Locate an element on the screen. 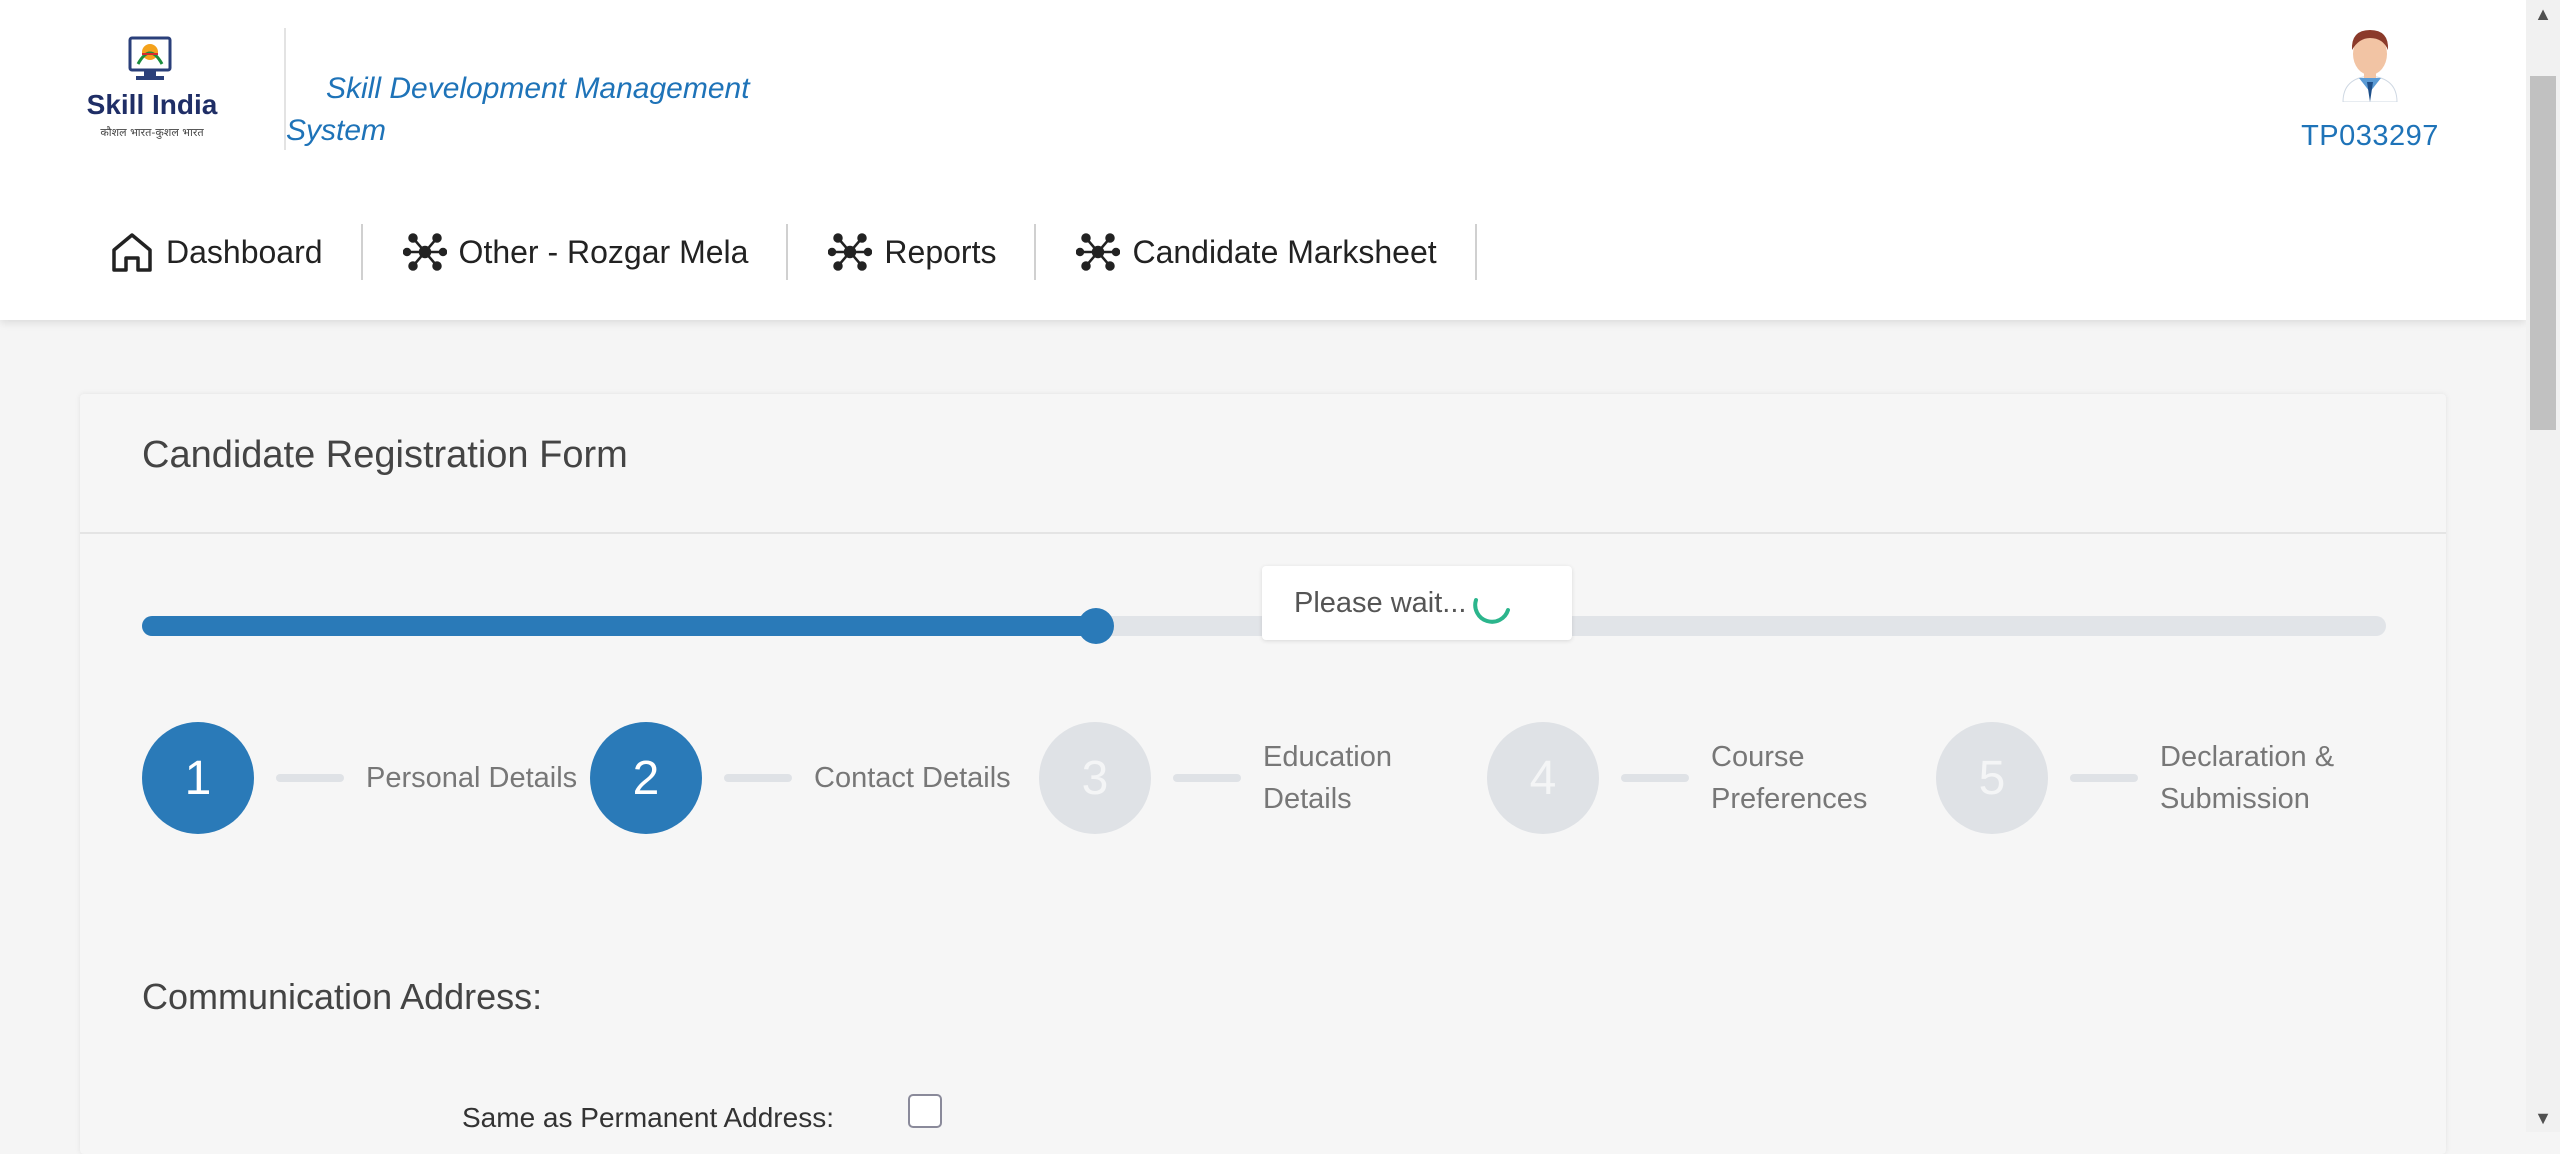 This screenshot has width=2560, height=1154. form-title: Candidate Registration Form is located at coordinates (385, 455).